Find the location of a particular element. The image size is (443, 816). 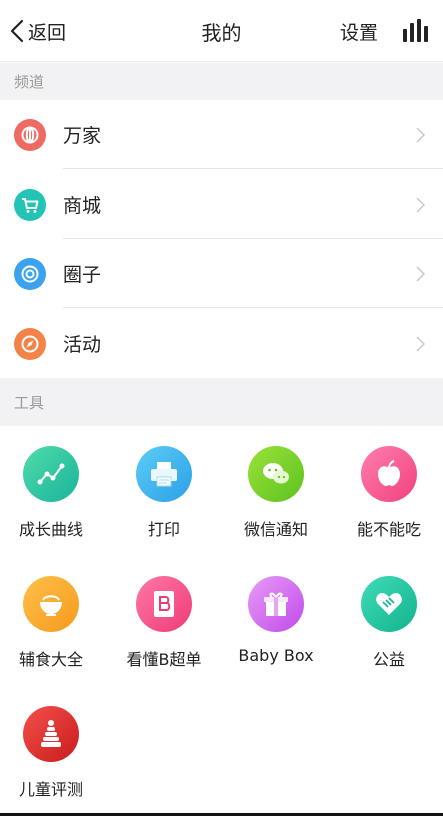

tool-label: 微信通知 is located at coordinates (275, 529).